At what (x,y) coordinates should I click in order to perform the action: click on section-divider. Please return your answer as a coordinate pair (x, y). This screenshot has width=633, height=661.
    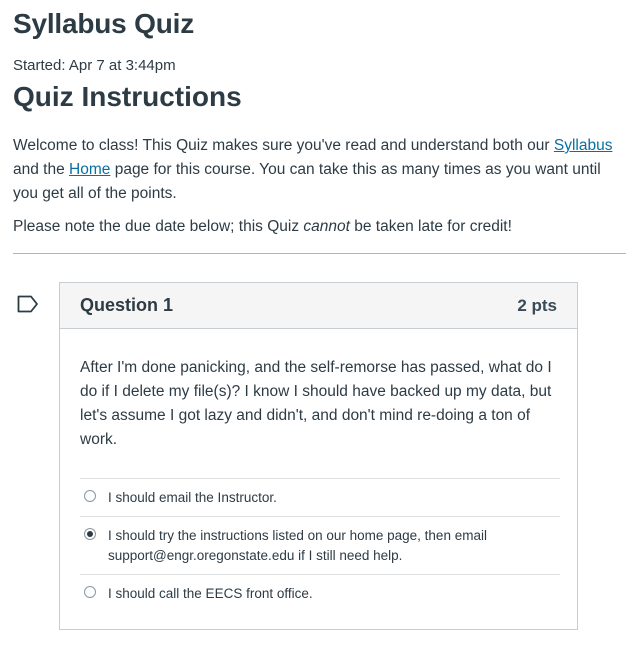
    Looking at the image, I should click on (319, 253).